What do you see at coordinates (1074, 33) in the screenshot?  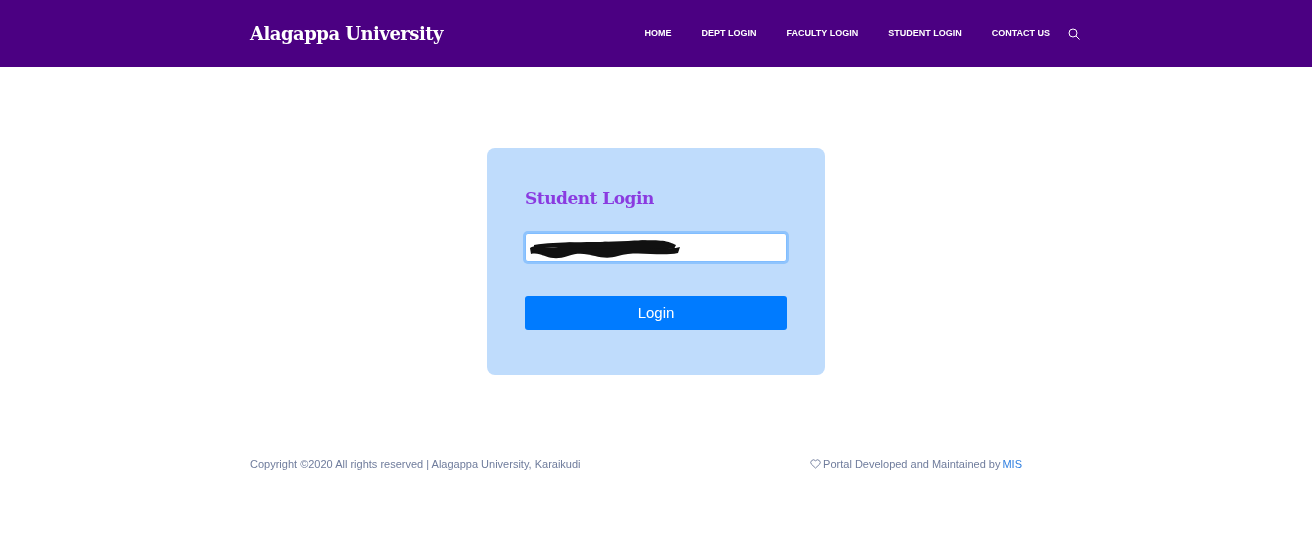 I see `search-icon` at bounding box center [1074, 33].